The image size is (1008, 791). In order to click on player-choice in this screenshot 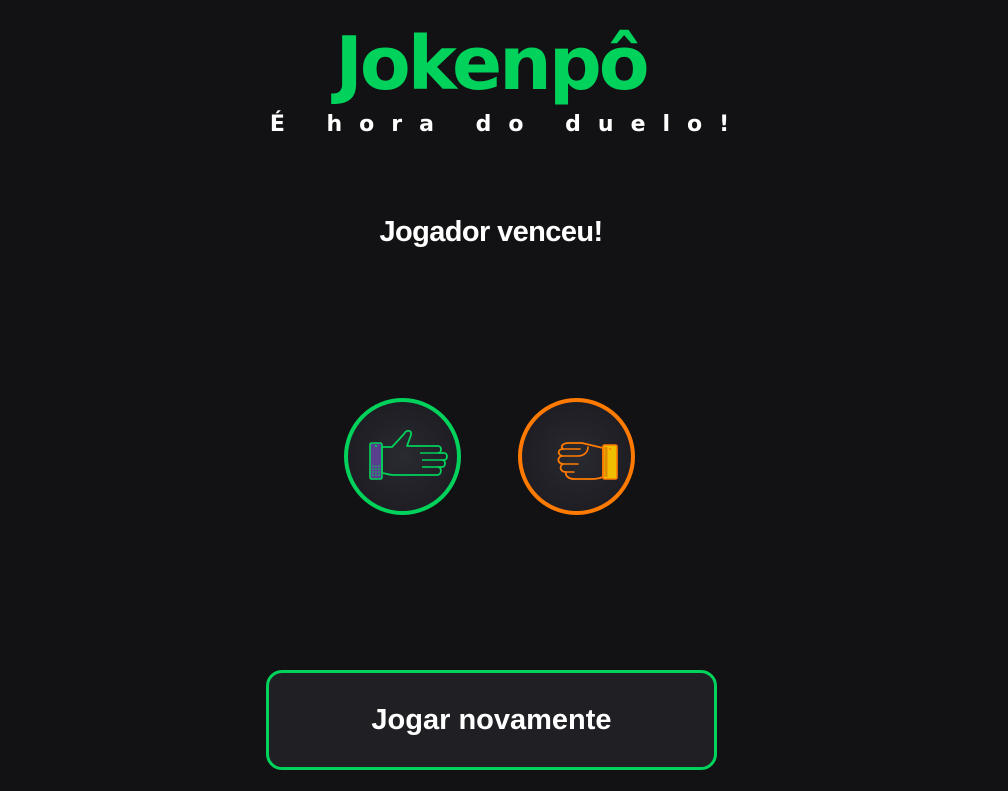, I will do `click(402, 456)`.